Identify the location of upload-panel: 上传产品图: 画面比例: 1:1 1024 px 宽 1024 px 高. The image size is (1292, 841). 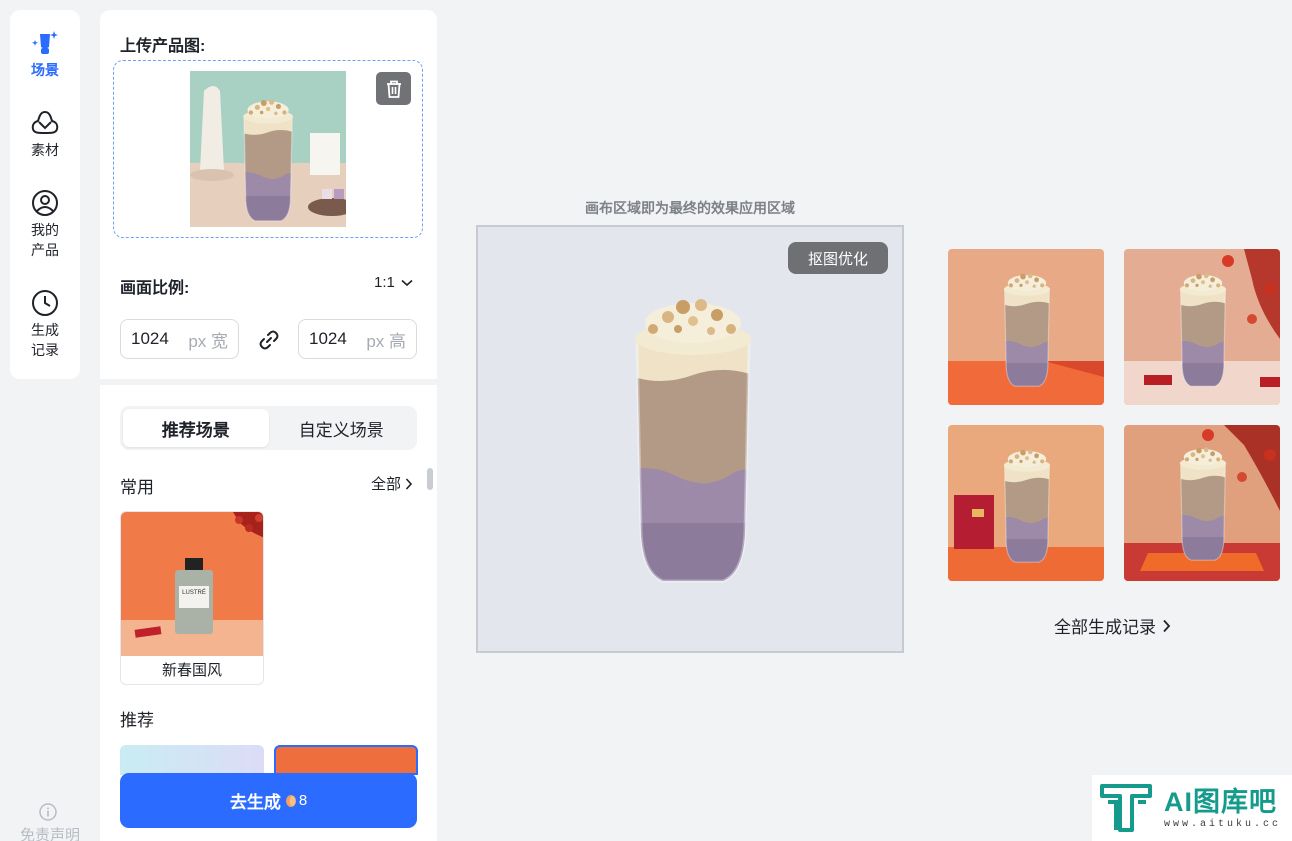
(268, 194).